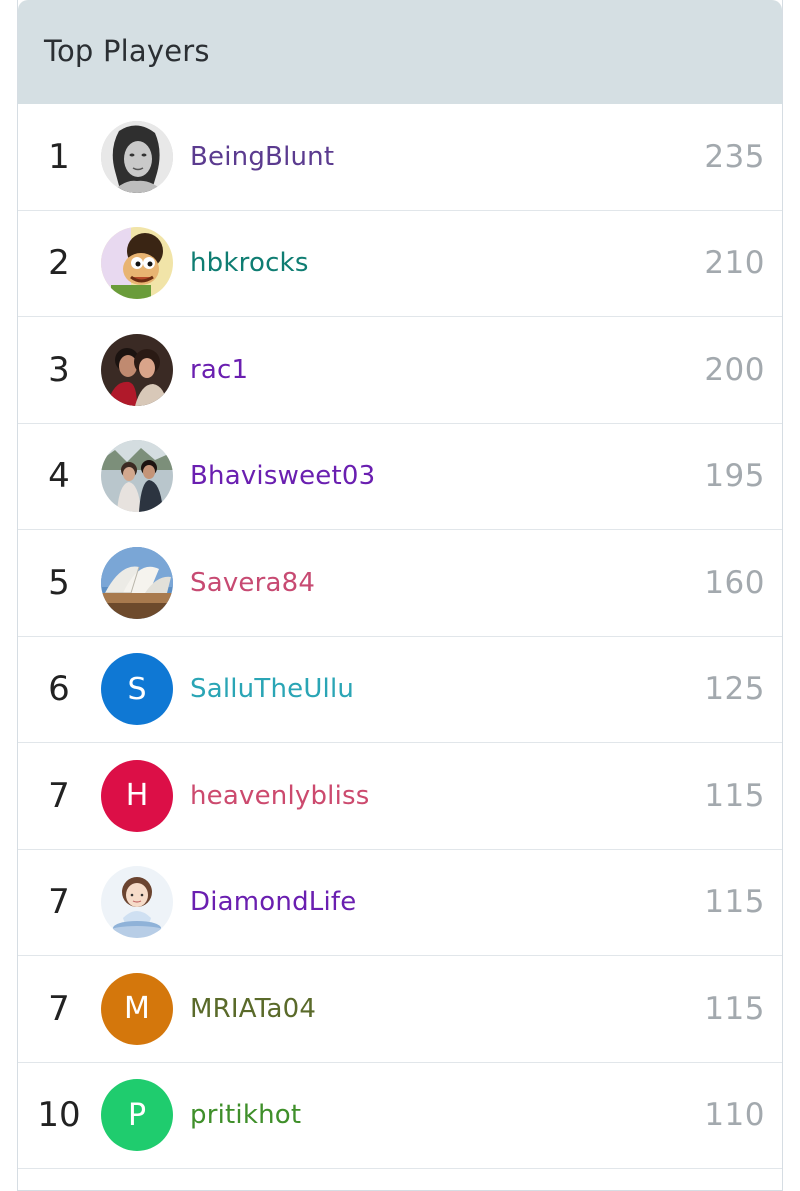 This screenshot has width=800, height=1191. What do you see at coordinates (219, 370) in the screenshot?
I see `player-name-link: rac1` at bounding box center [219, 370].